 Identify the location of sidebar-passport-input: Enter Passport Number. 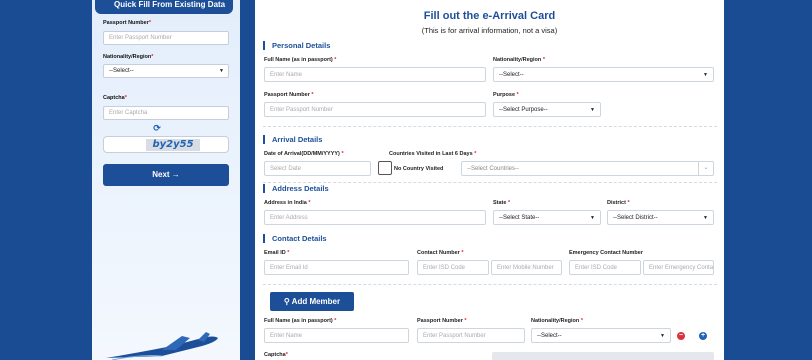
(166, 38).